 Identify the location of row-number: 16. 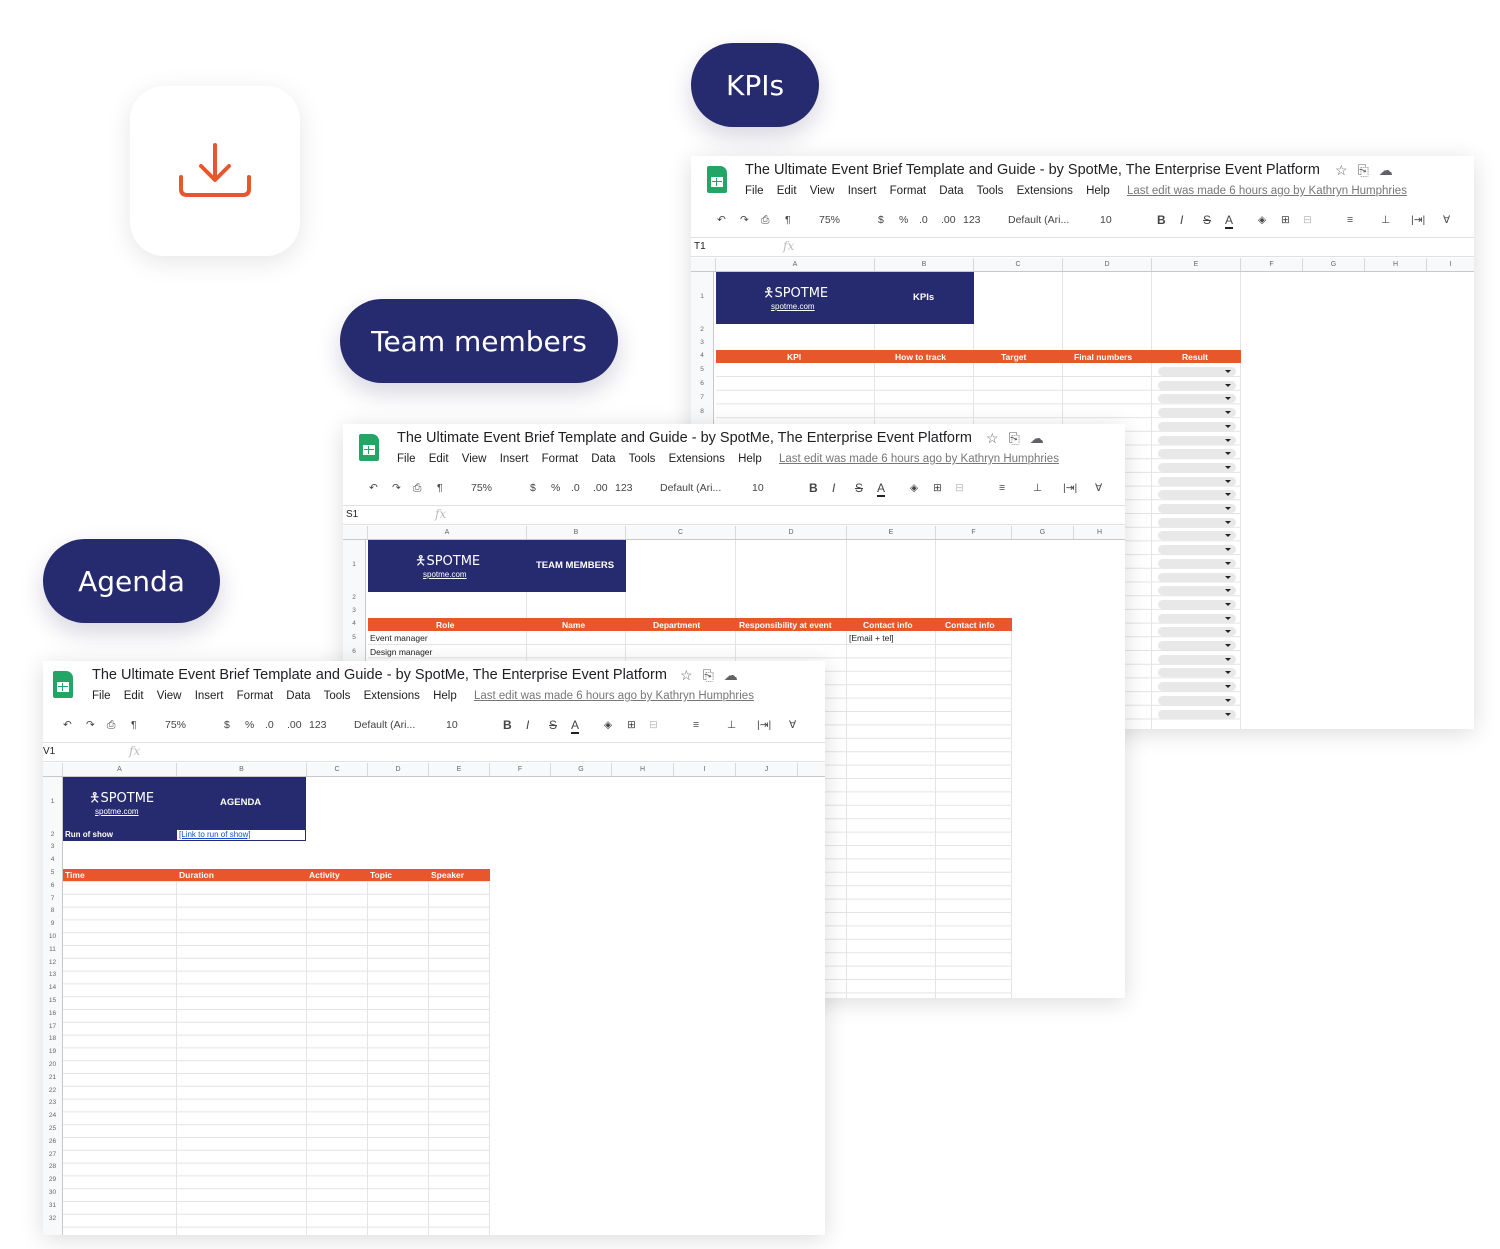
(52, 1013).